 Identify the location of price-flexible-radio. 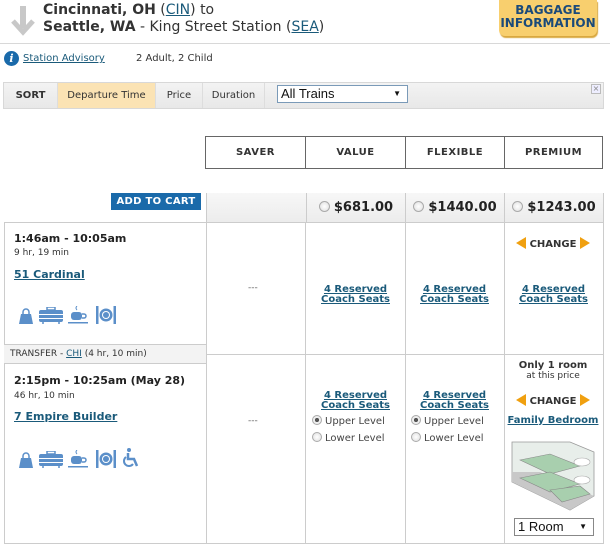
(419, 206).